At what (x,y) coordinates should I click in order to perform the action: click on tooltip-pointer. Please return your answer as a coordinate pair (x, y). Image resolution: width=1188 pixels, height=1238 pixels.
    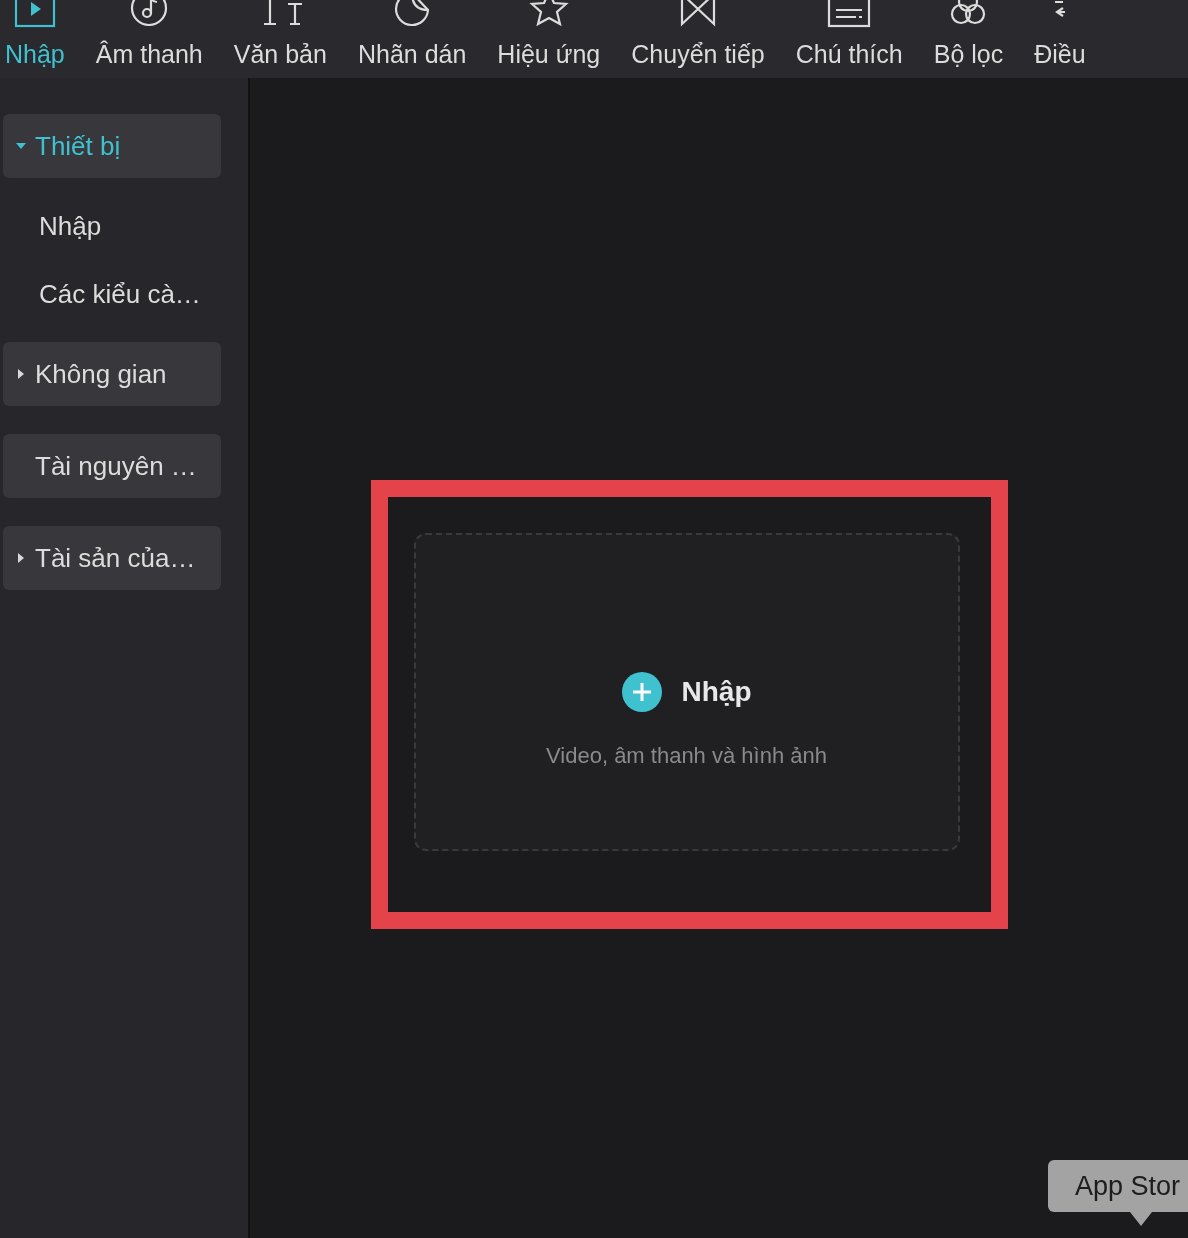
    Looking at the image, I should click on (1141, 1219).